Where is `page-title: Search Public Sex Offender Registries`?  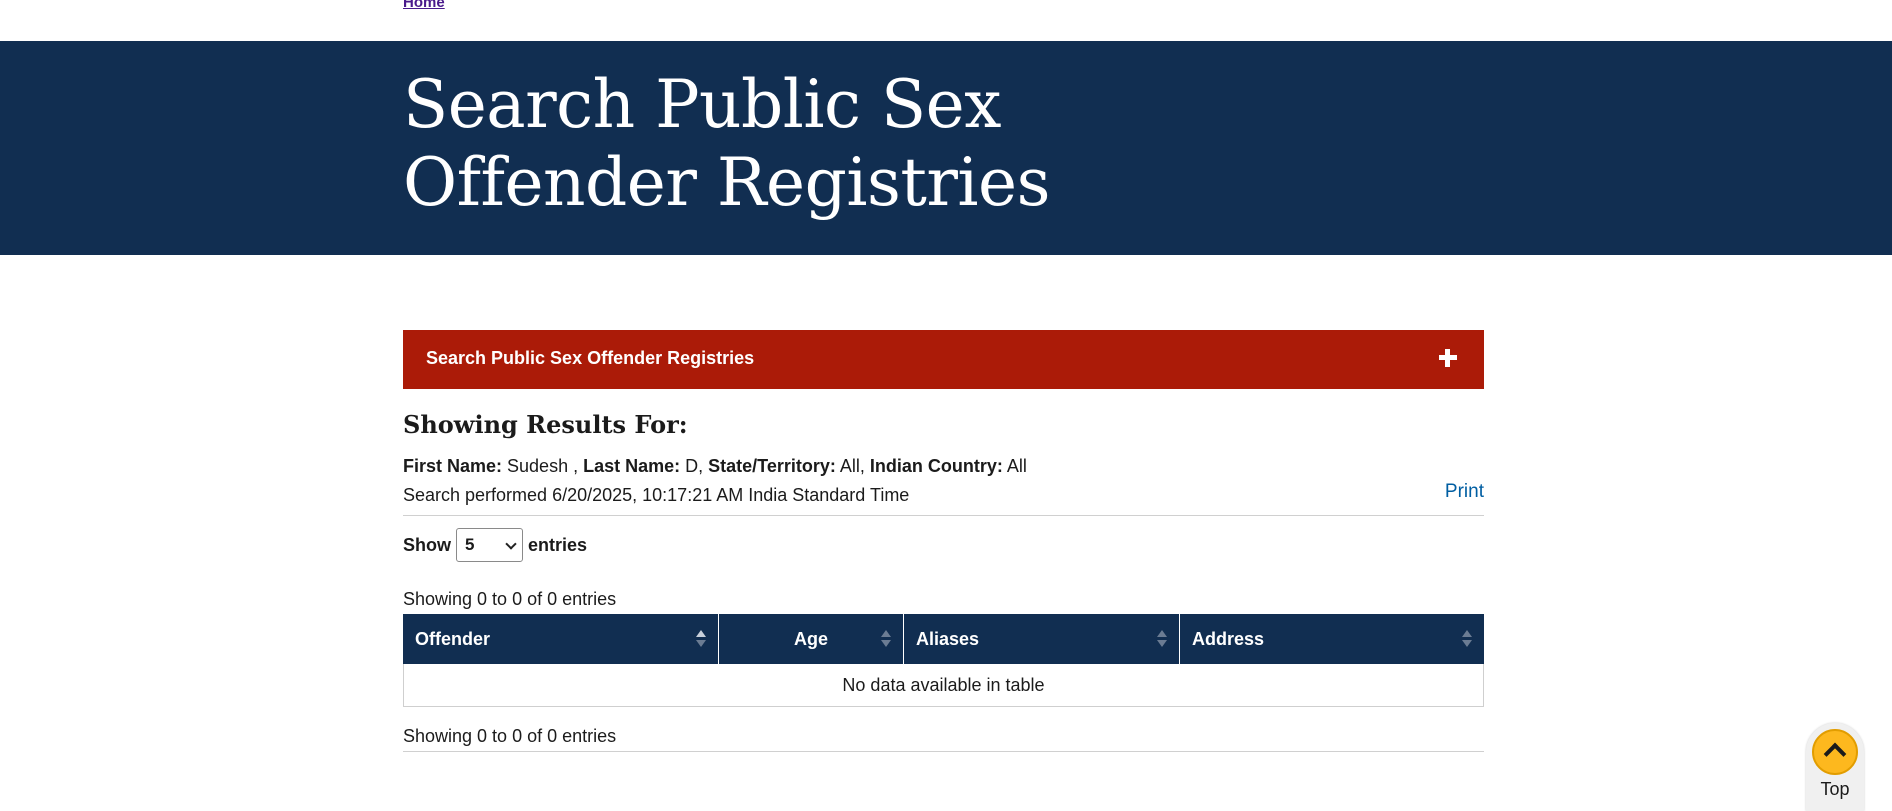
page-title: Search Public Sex Offender Registries is located at coordinates (726, 143).